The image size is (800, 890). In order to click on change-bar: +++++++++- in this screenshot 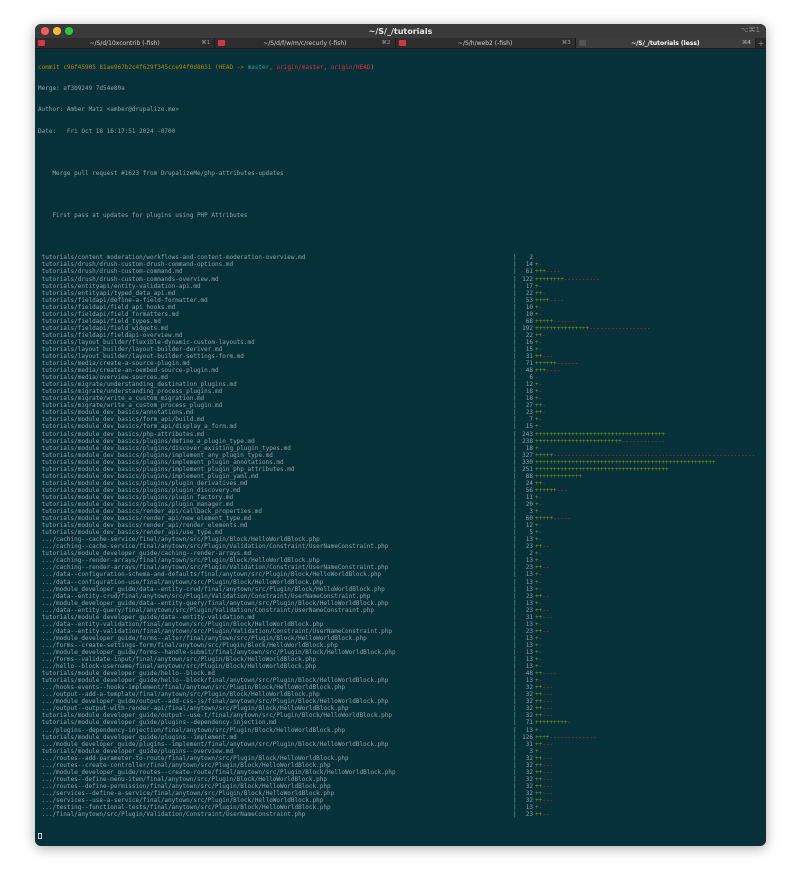, I will do `click(648, 722)`.